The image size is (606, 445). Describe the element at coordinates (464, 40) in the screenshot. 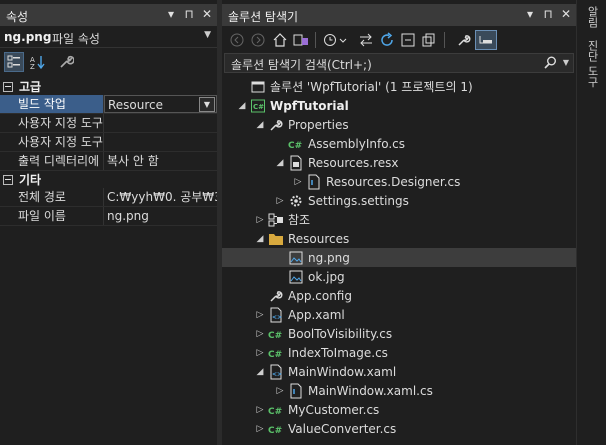

I see `properties-wrench-icon` at that location.